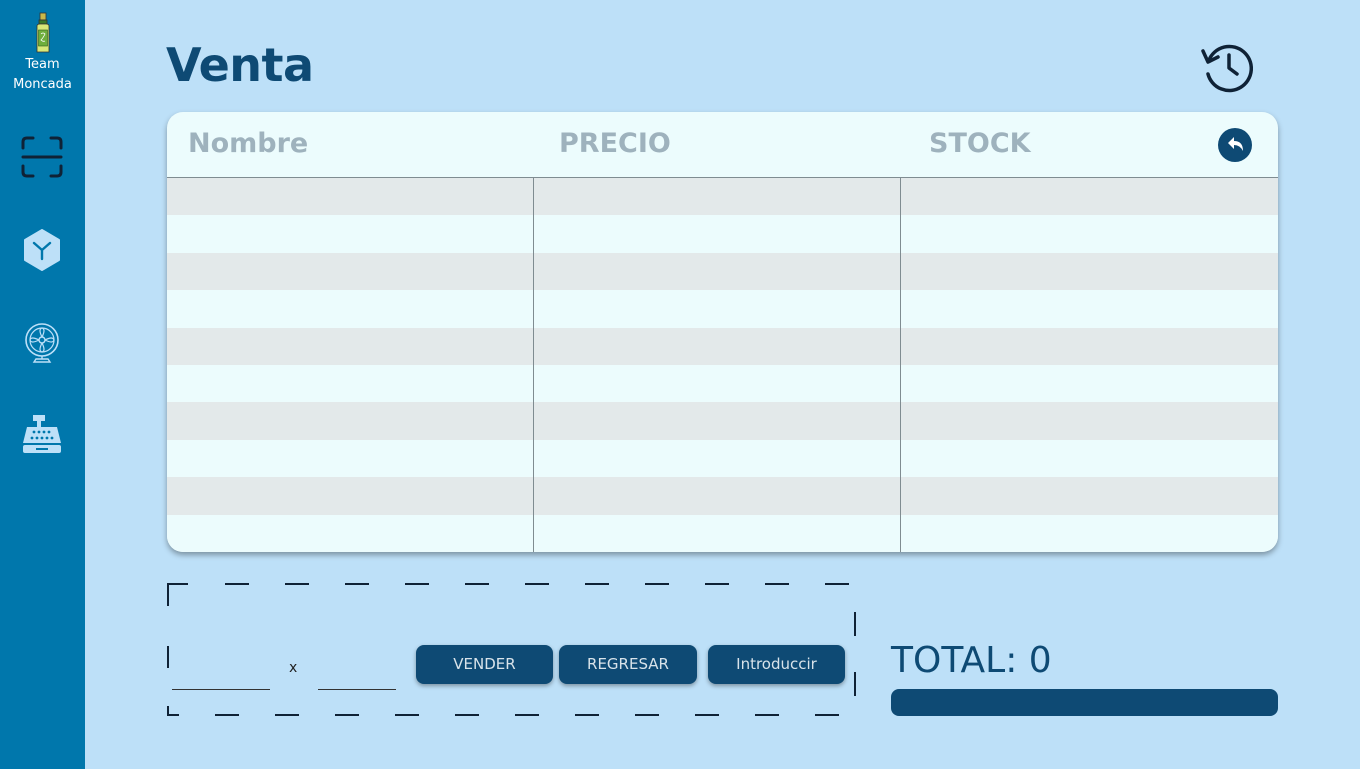 The height and width of the screenshot is (769, 1360). Describe the element at coordinates (248, 143) in the screenshot. I see `column-header-nombre: Nombre` at that location.